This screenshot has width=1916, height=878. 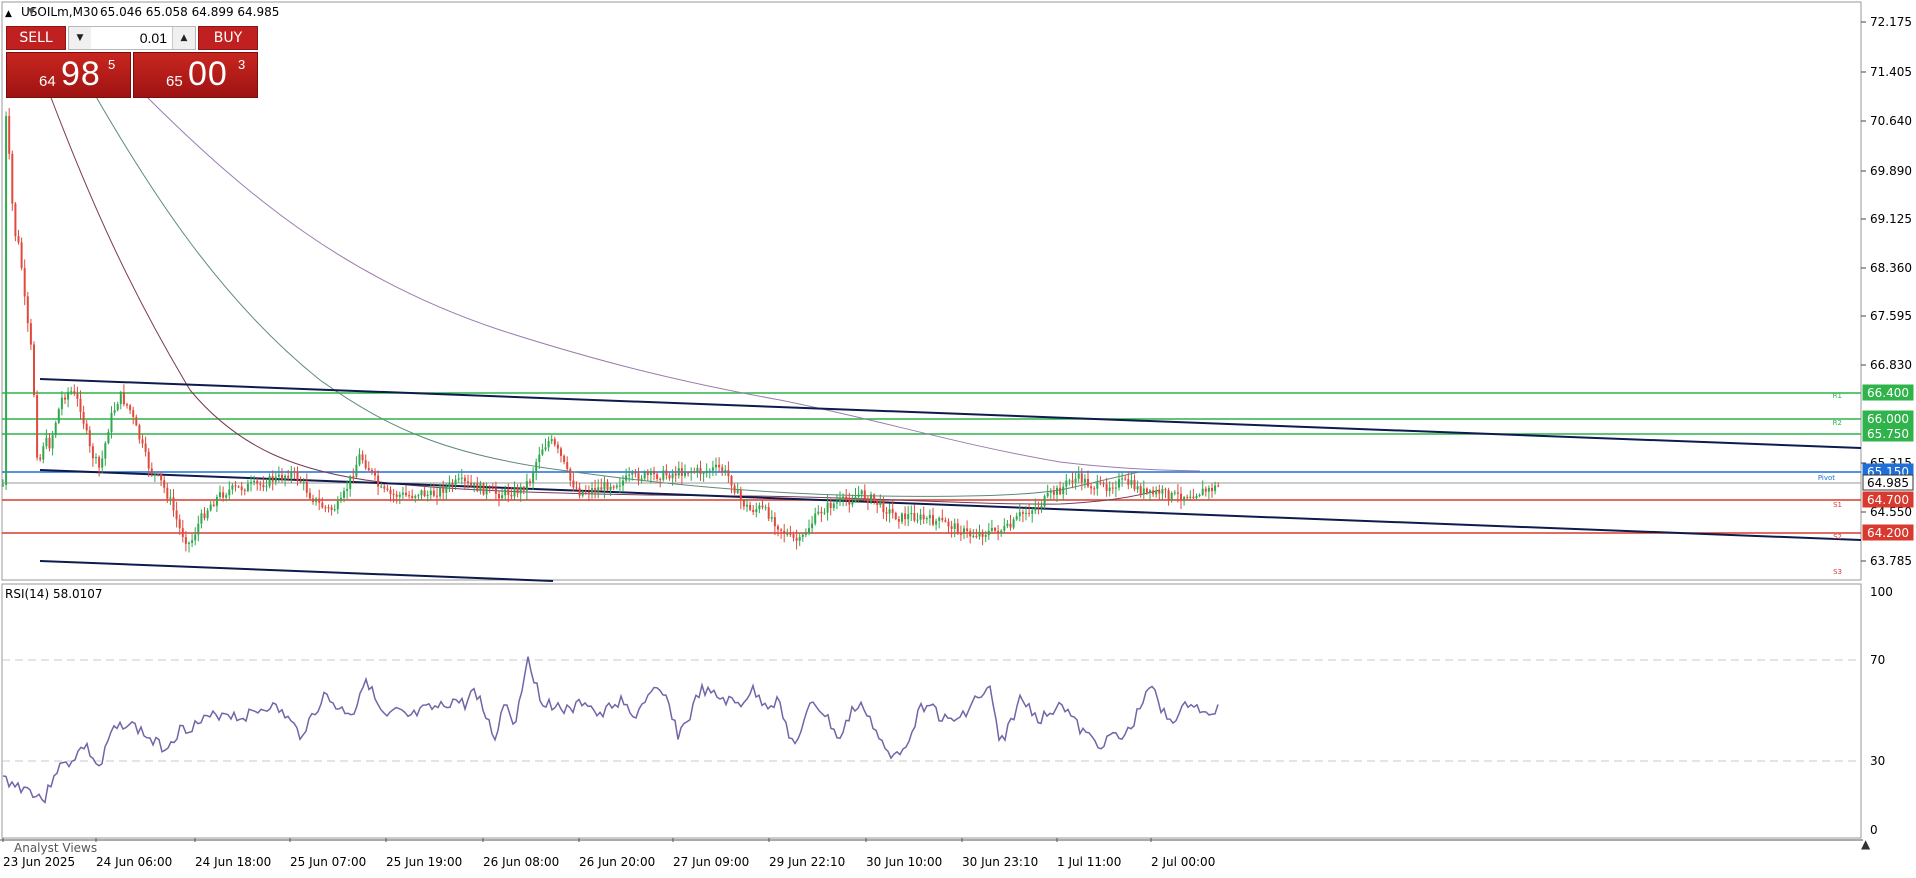 What do you see at coordinates (1866, 844) in the screenshot?
I see `time-scroll-marker-icon: ▲` at bounding box center [1866, 844].